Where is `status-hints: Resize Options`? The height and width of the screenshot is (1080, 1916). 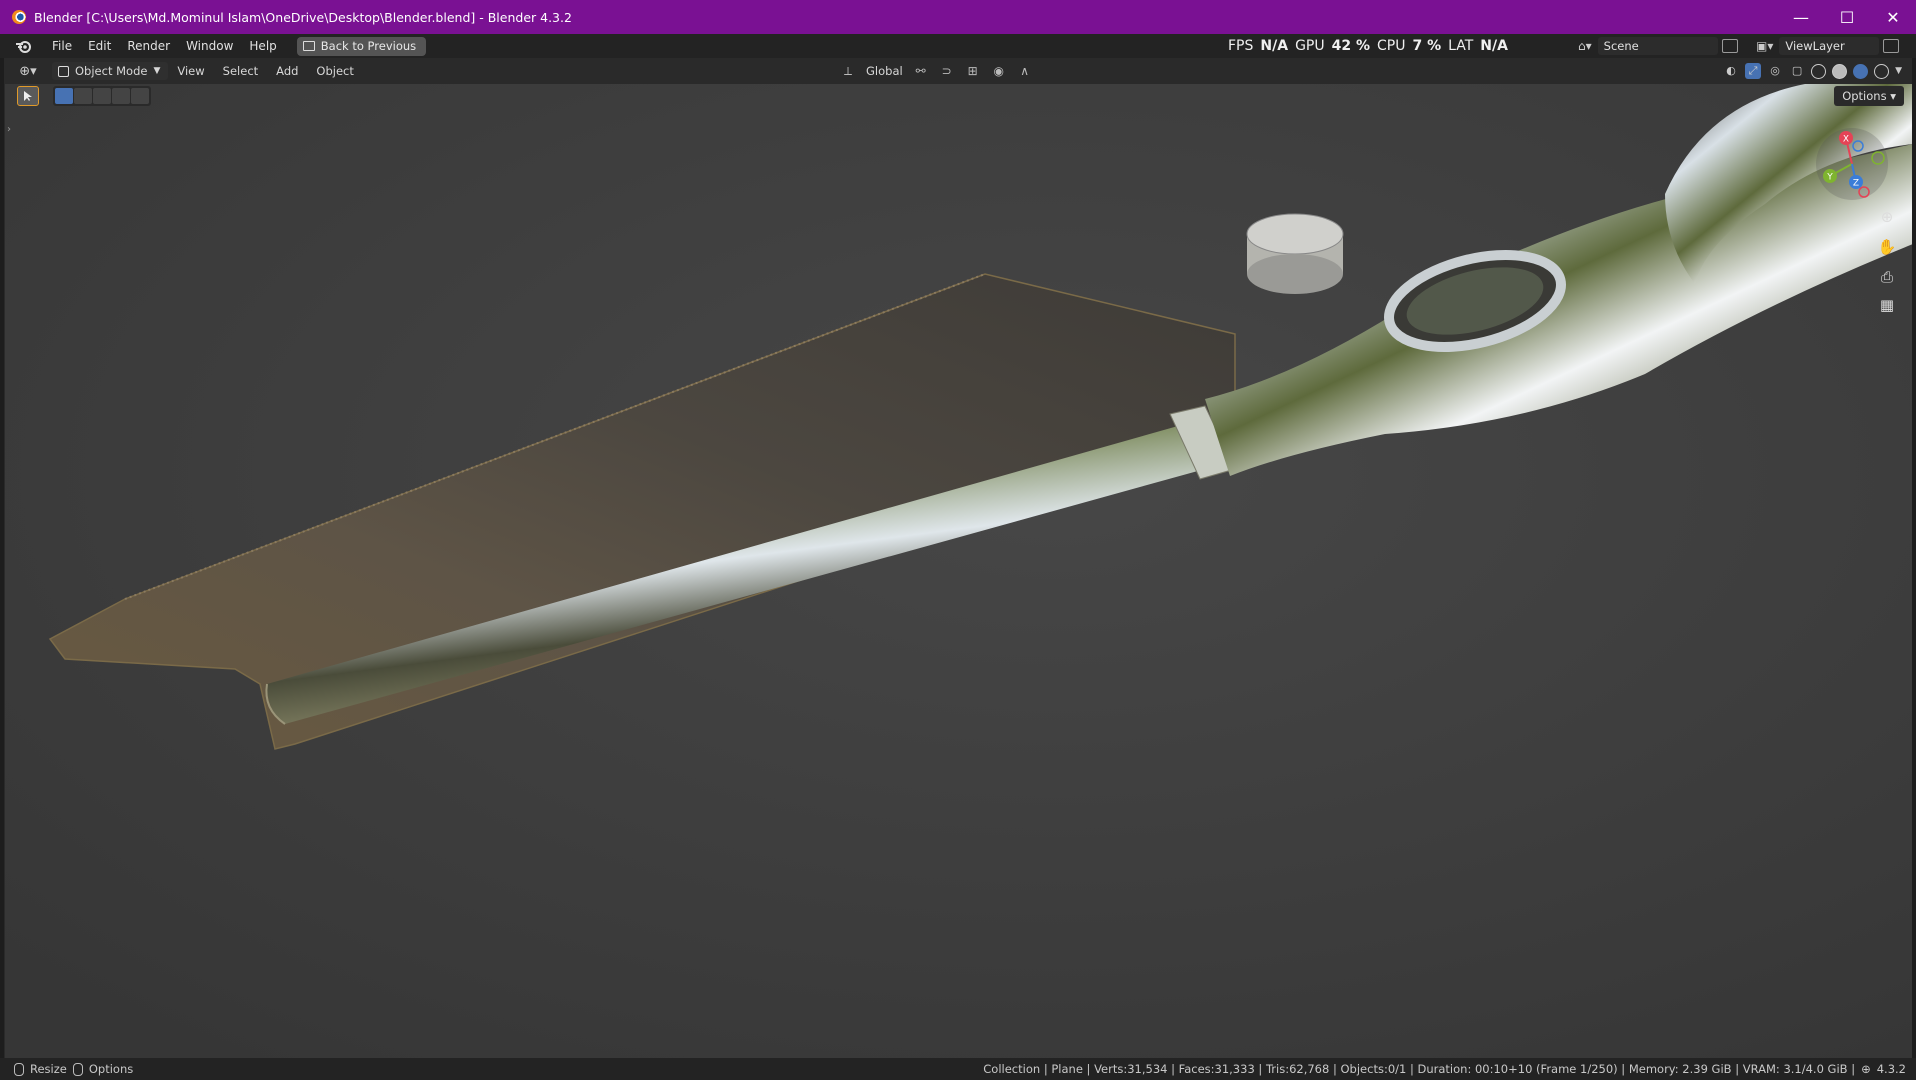 status-hints: Resize Options is located at coordinates (73, 1069).